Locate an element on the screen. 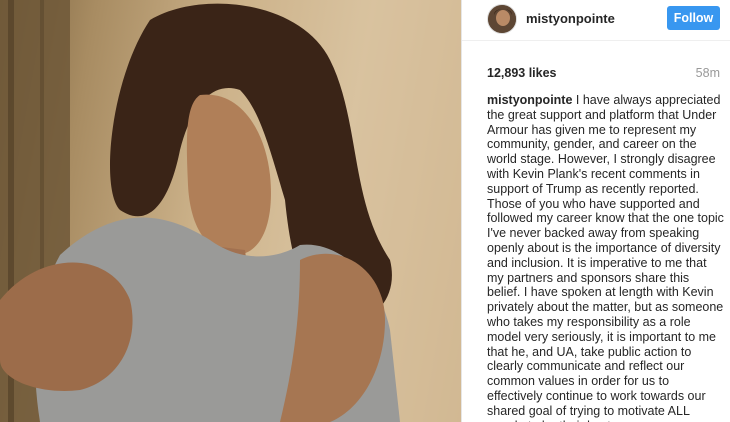 The image size is (730, 422). post-stats: 12,893 likes 58m is located at coordinates (603, 75).